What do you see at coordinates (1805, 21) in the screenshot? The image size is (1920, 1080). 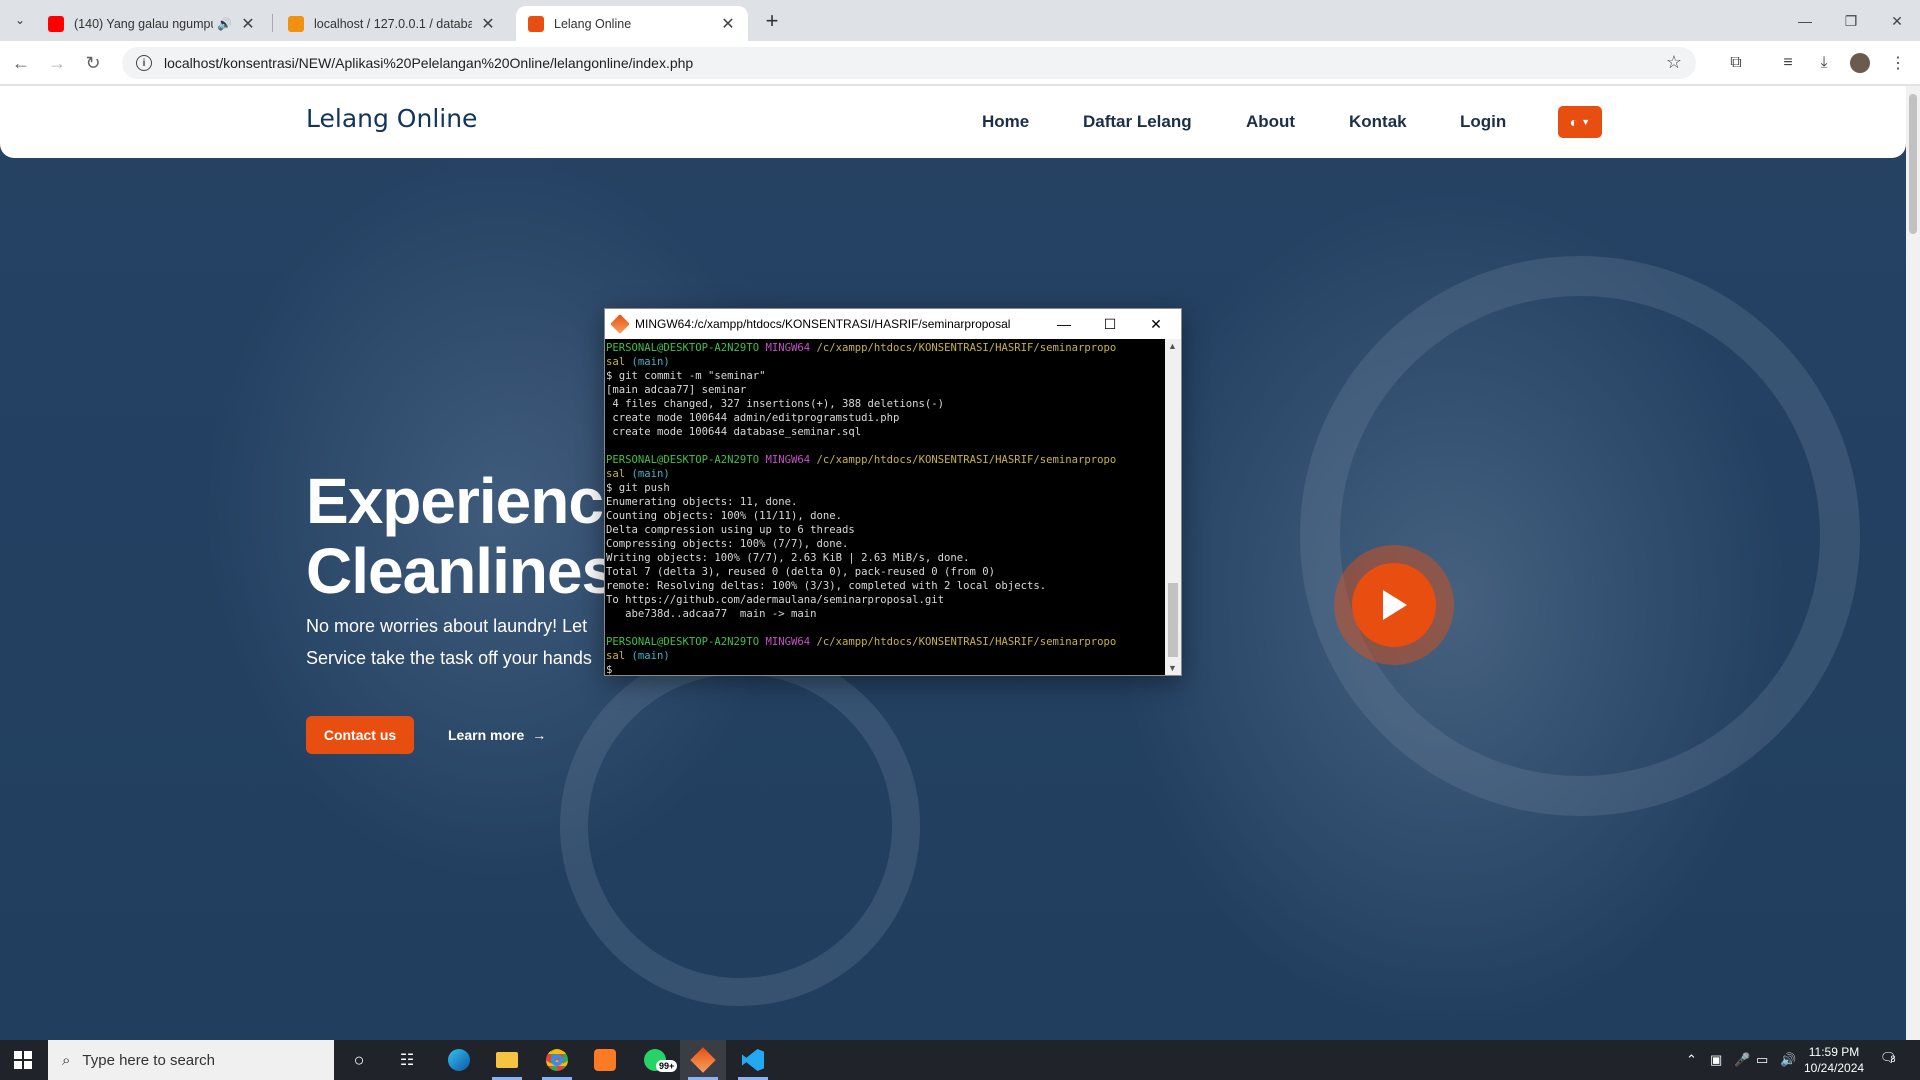 I see `minimize-icon: —` at bounding box center [1805, 21].